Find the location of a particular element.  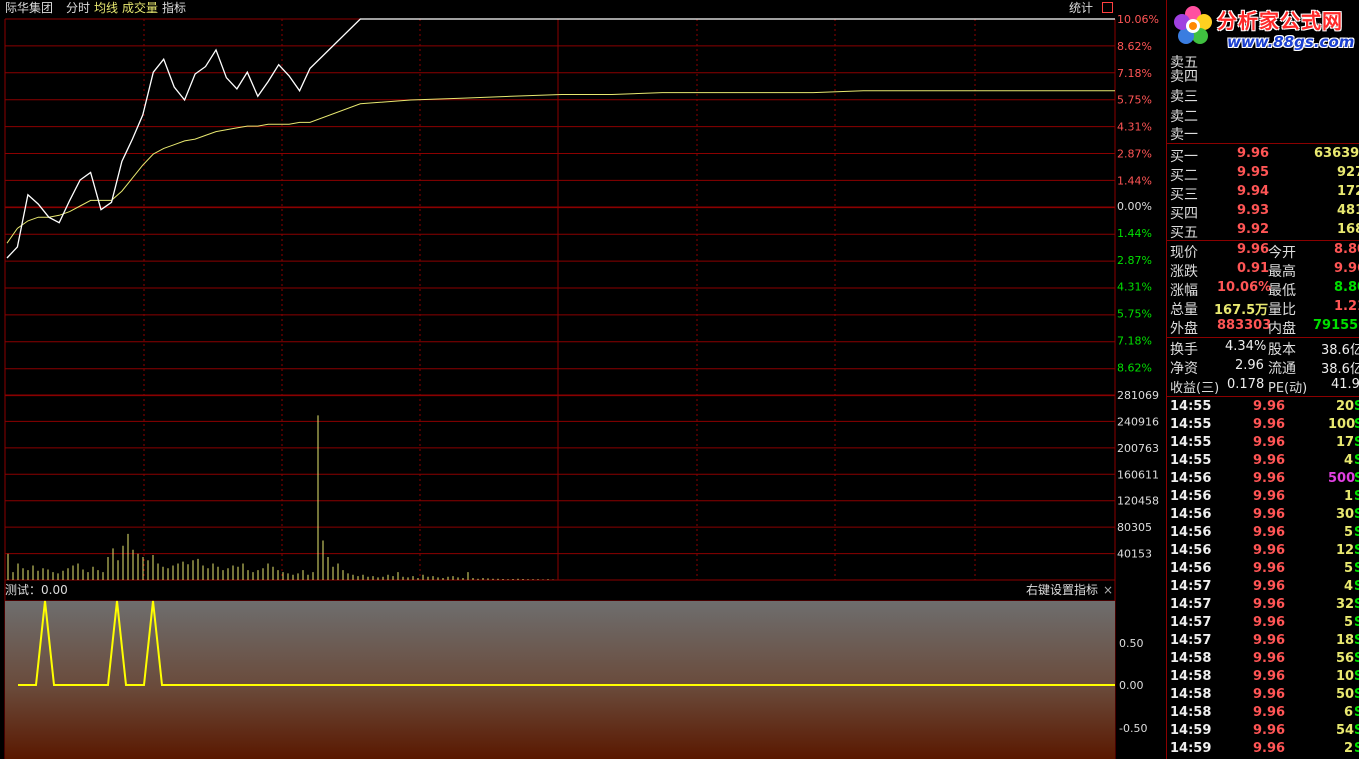

quote-label: 流通 is located at coordinates (1282, 369).